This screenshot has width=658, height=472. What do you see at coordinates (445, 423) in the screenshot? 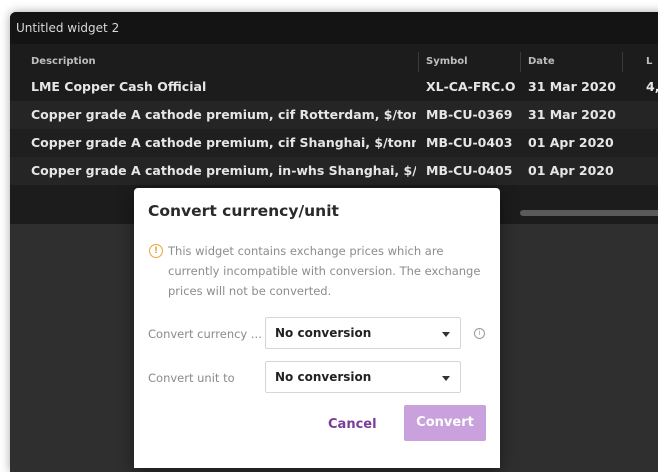
I see `convert-button: Convert` at bounding box center [445, 423].